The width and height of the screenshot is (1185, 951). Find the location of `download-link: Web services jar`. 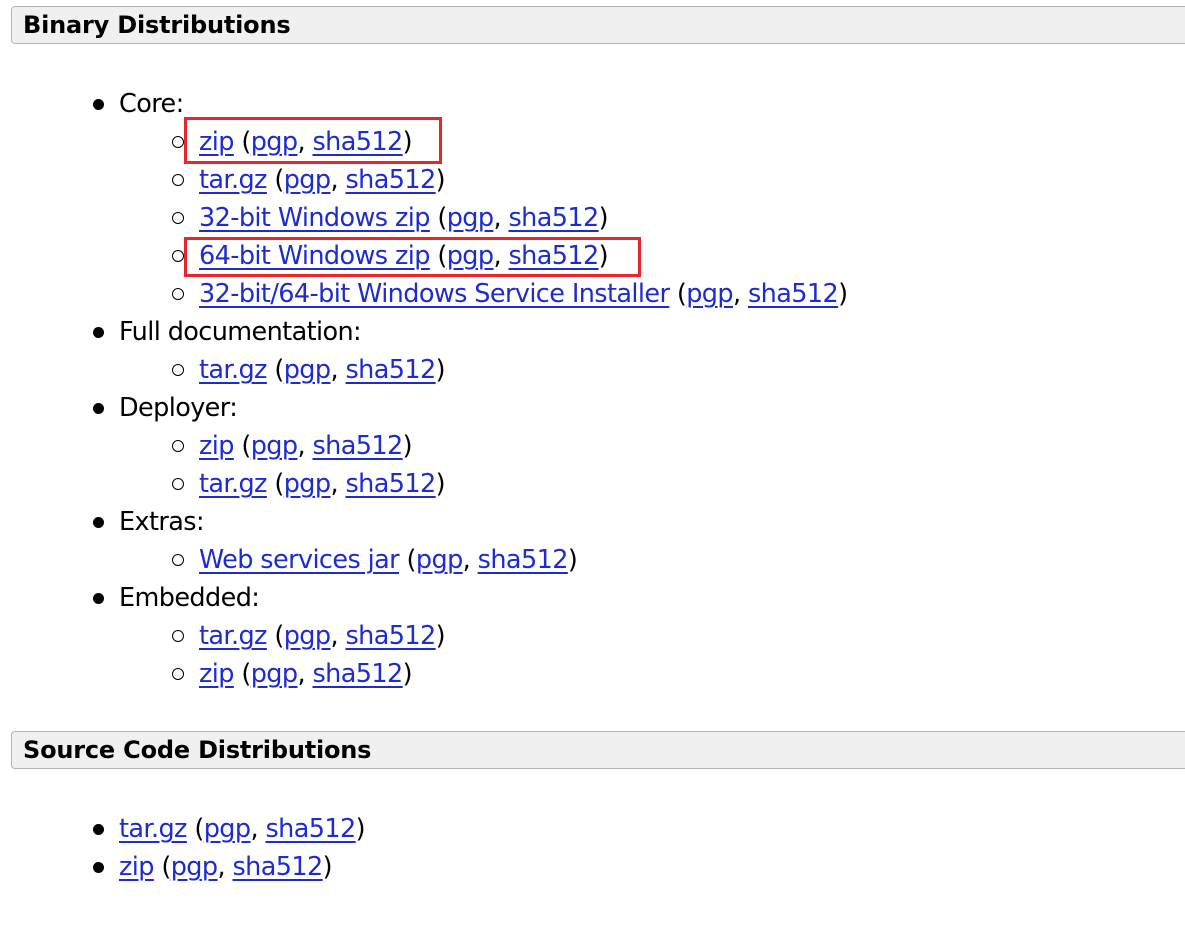

download-link: Web services jar is located at coordinates (299, 560).